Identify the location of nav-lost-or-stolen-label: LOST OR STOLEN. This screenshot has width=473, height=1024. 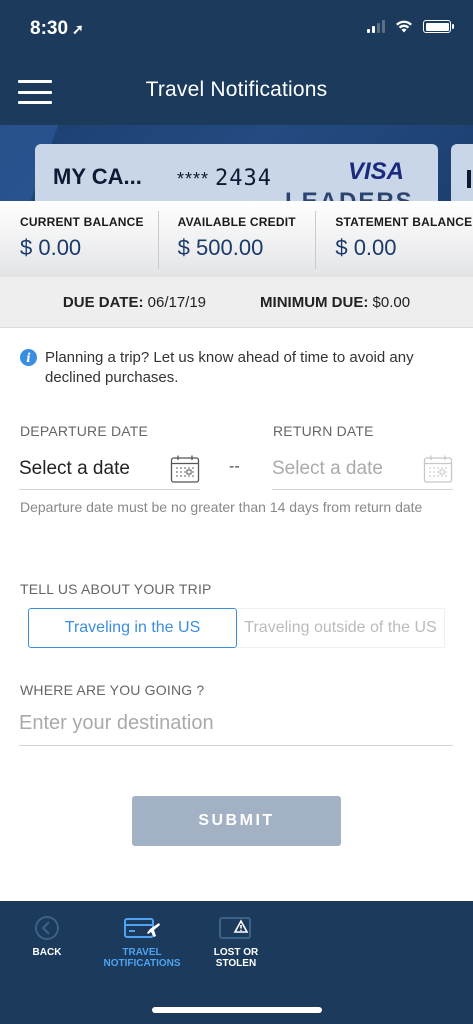
(236, 958).